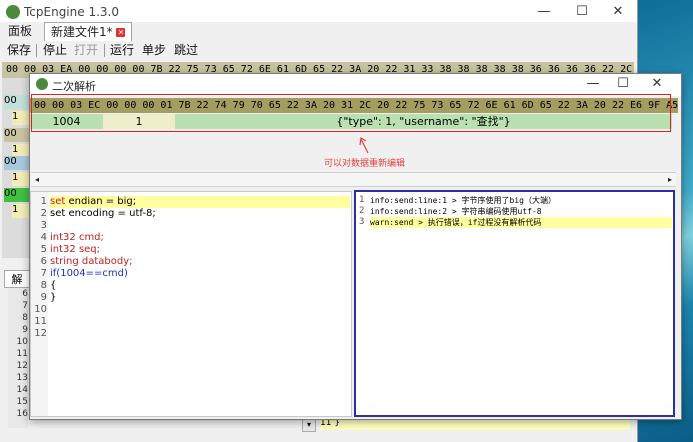  Describe the element at coordinates (121, 32) in the screenshot. I see `tab-close-icon: ✕` at that location.